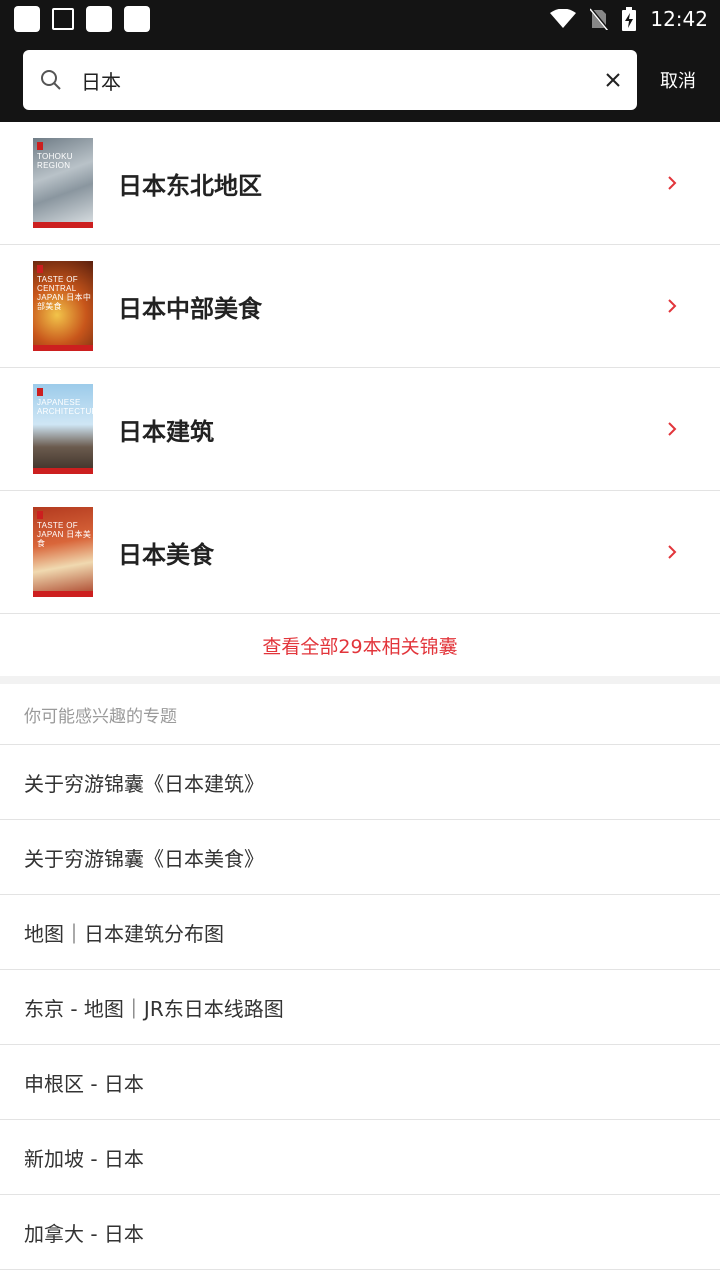 Image resolution: width=720 pixels, height=1280 pixels. I want to click on book-item: JAPANESE ARCHITECTURE 日本建筑, so click(360, 429).